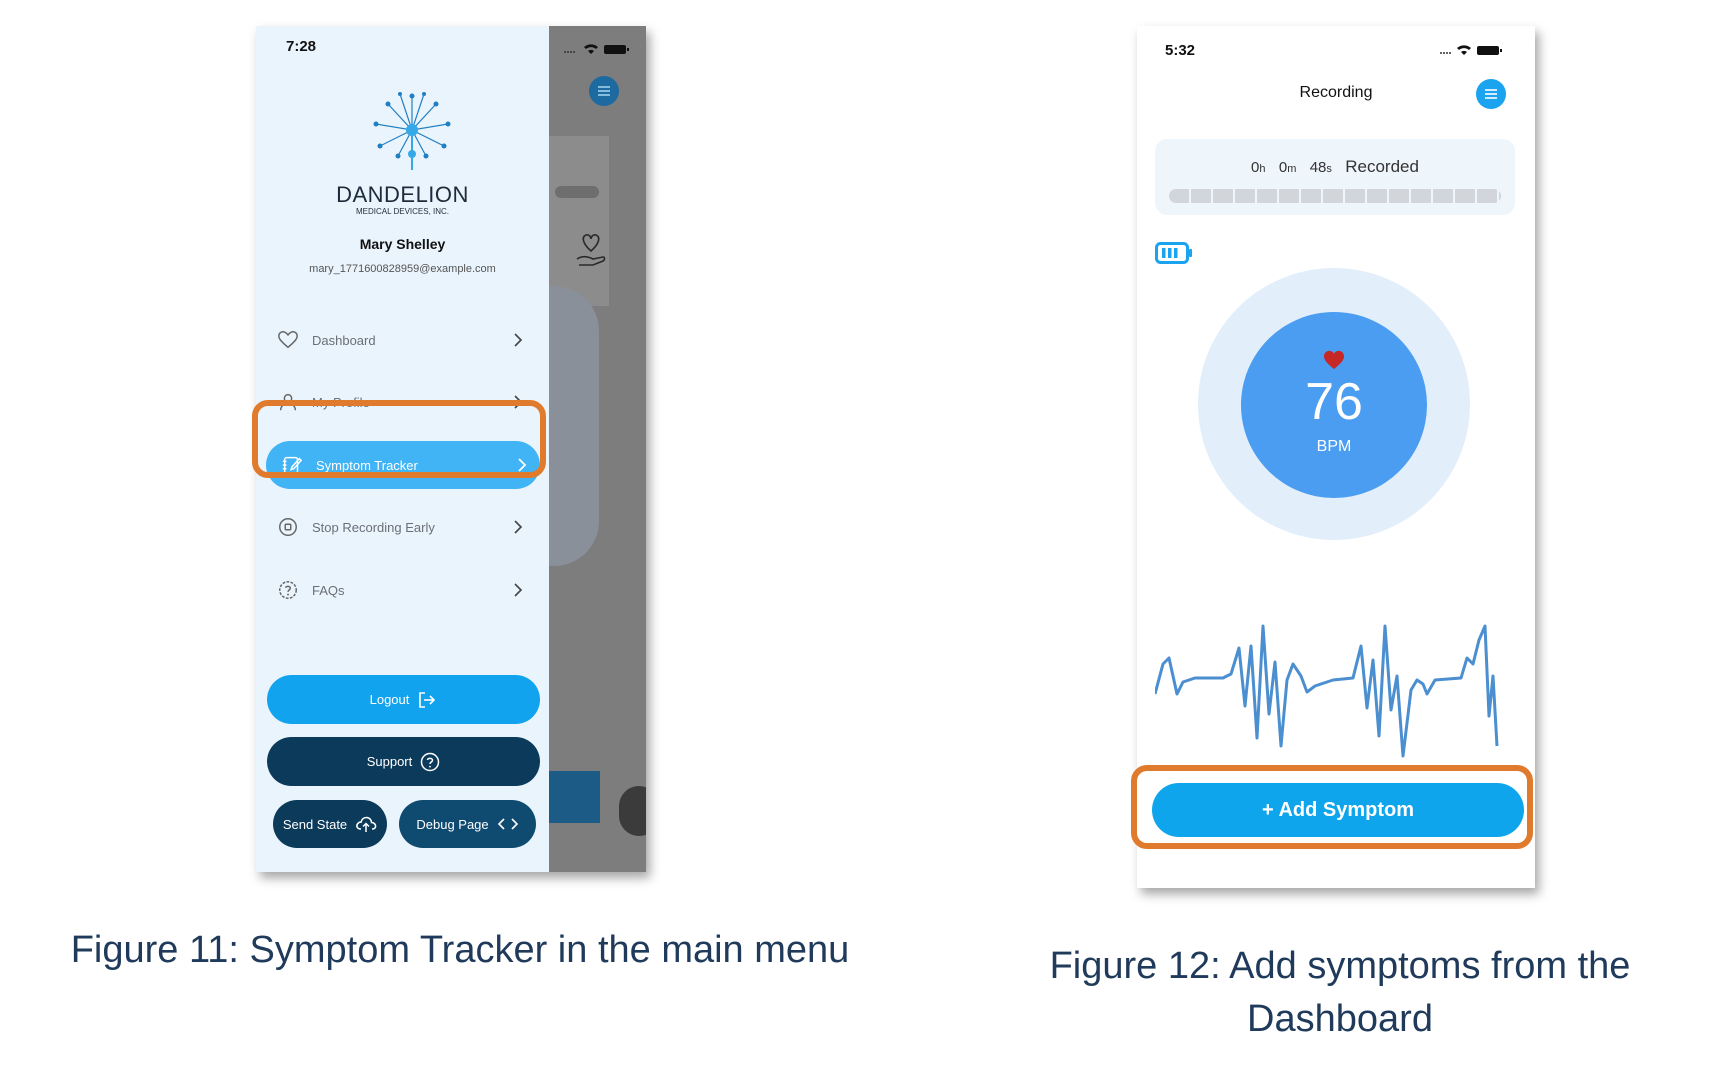 The image size is (1712, 1082). I want to click on support-button: Support, so click(403, 761).